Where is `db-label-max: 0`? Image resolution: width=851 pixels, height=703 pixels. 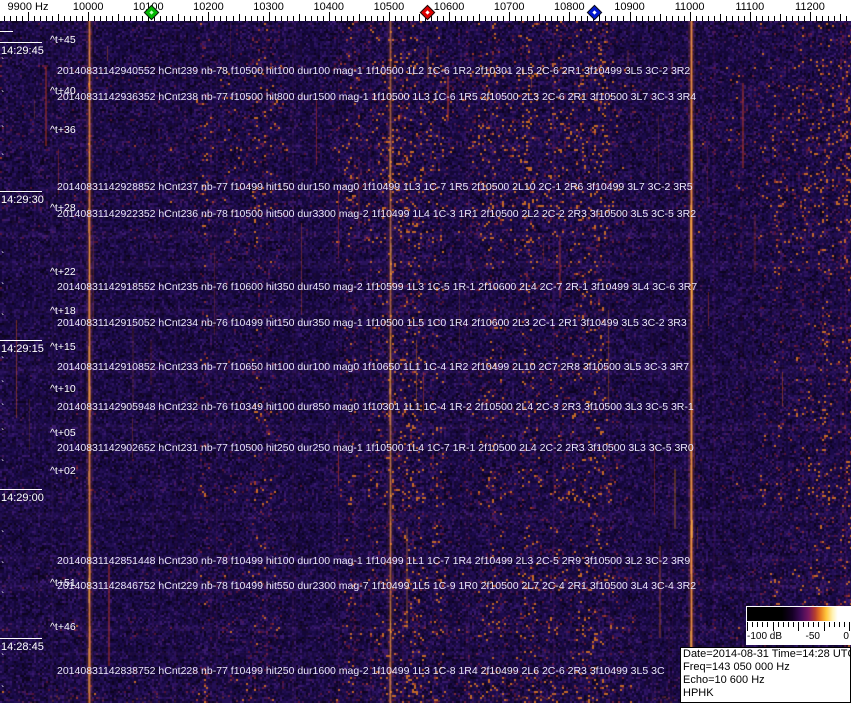
db-label-max: 0 is located at coordinates (846, 636).